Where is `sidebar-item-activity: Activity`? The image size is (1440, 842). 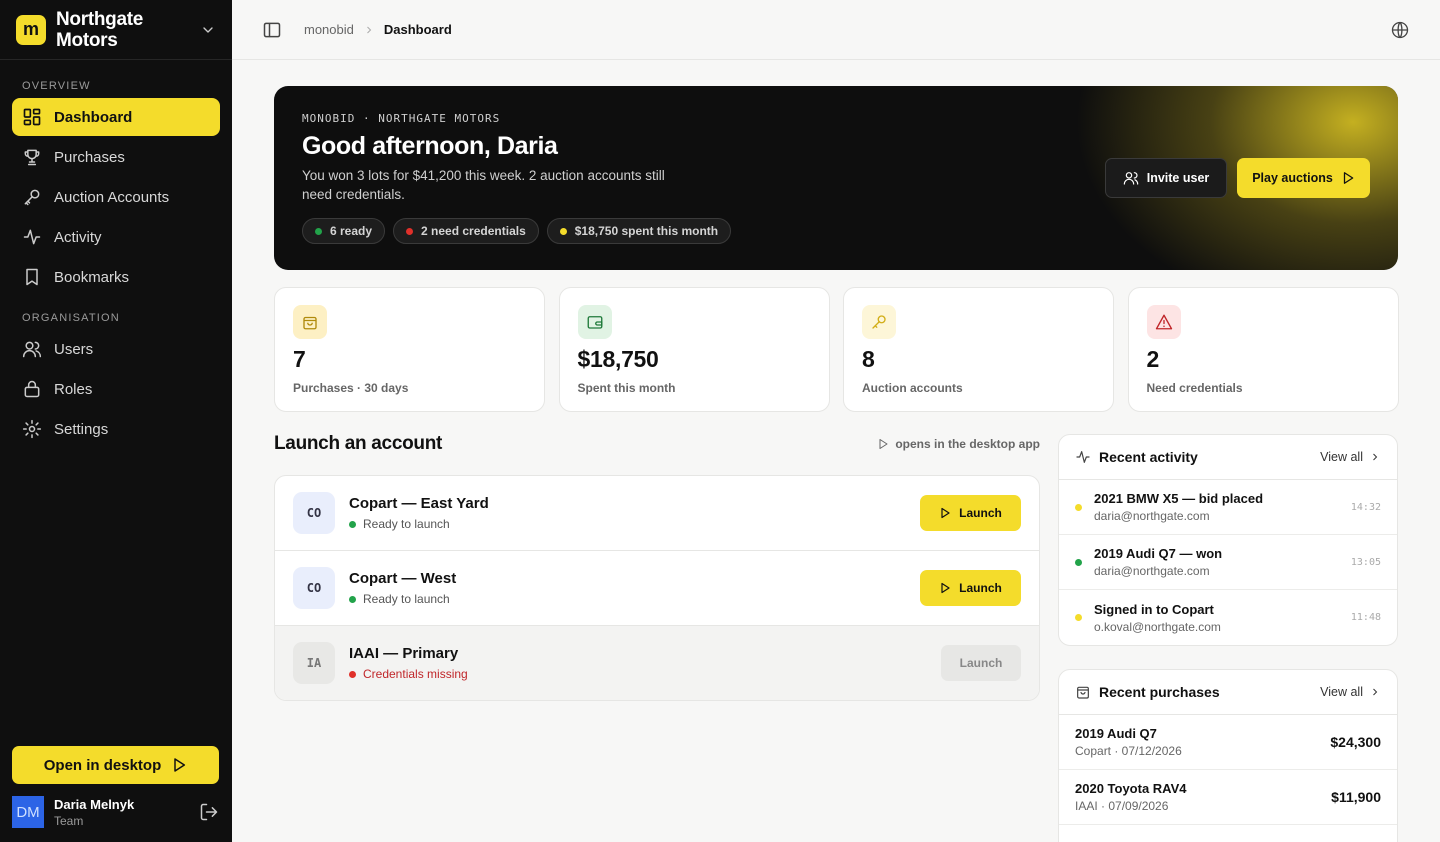
sidebar-item-activity: Activity is located at coordinates (116, 237).